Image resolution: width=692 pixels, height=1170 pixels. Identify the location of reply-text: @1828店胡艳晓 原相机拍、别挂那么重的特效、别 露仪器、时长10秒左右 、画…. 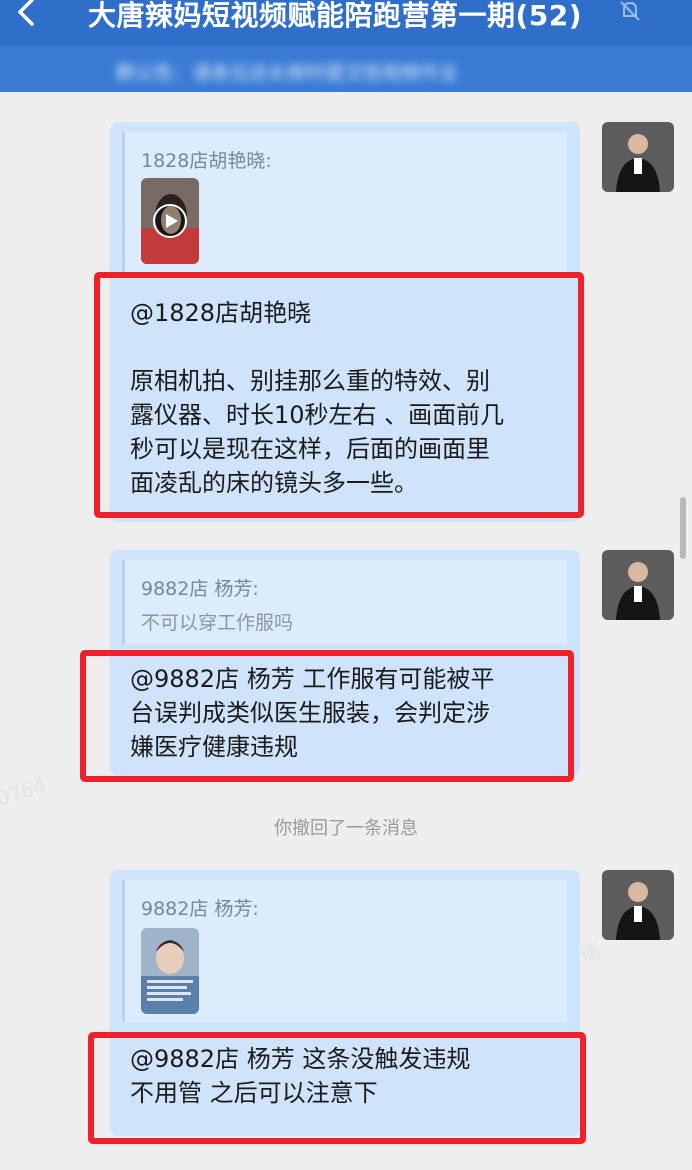
(317, 398).